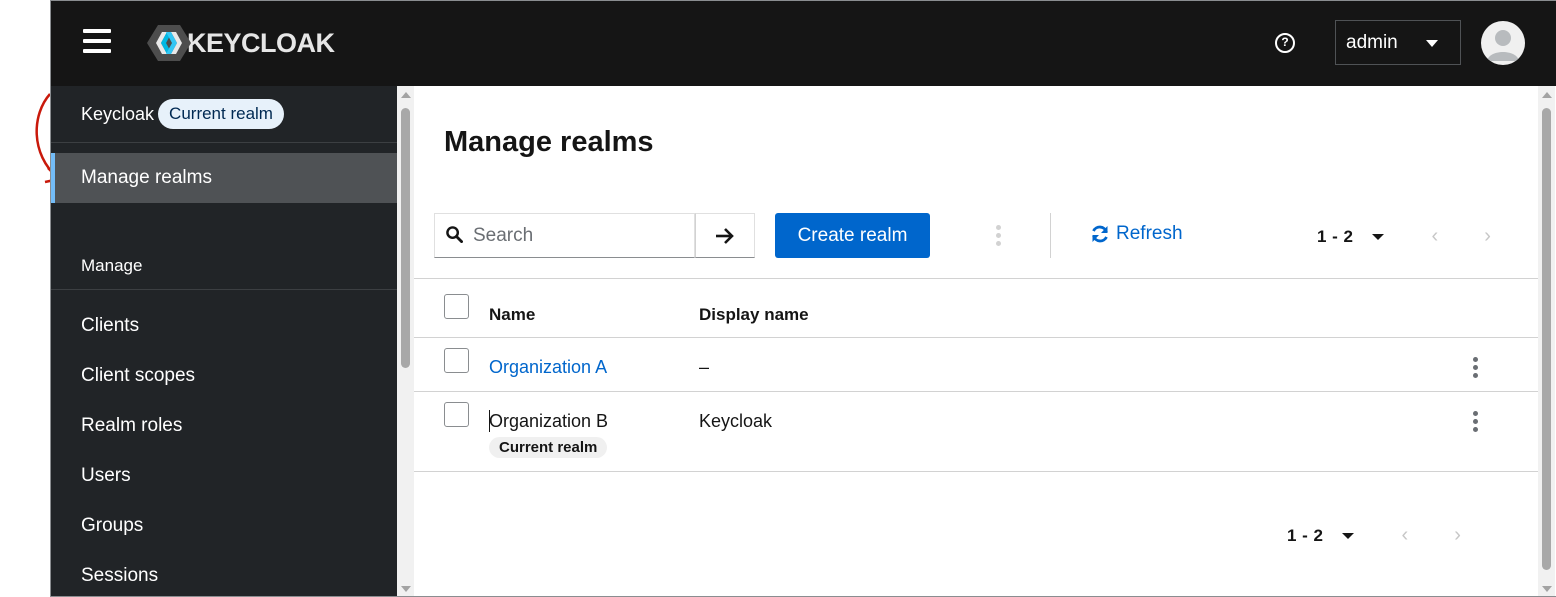 The image size is (1556, 597). I want to click on user-dropdown: admin, so click(1398, 42).